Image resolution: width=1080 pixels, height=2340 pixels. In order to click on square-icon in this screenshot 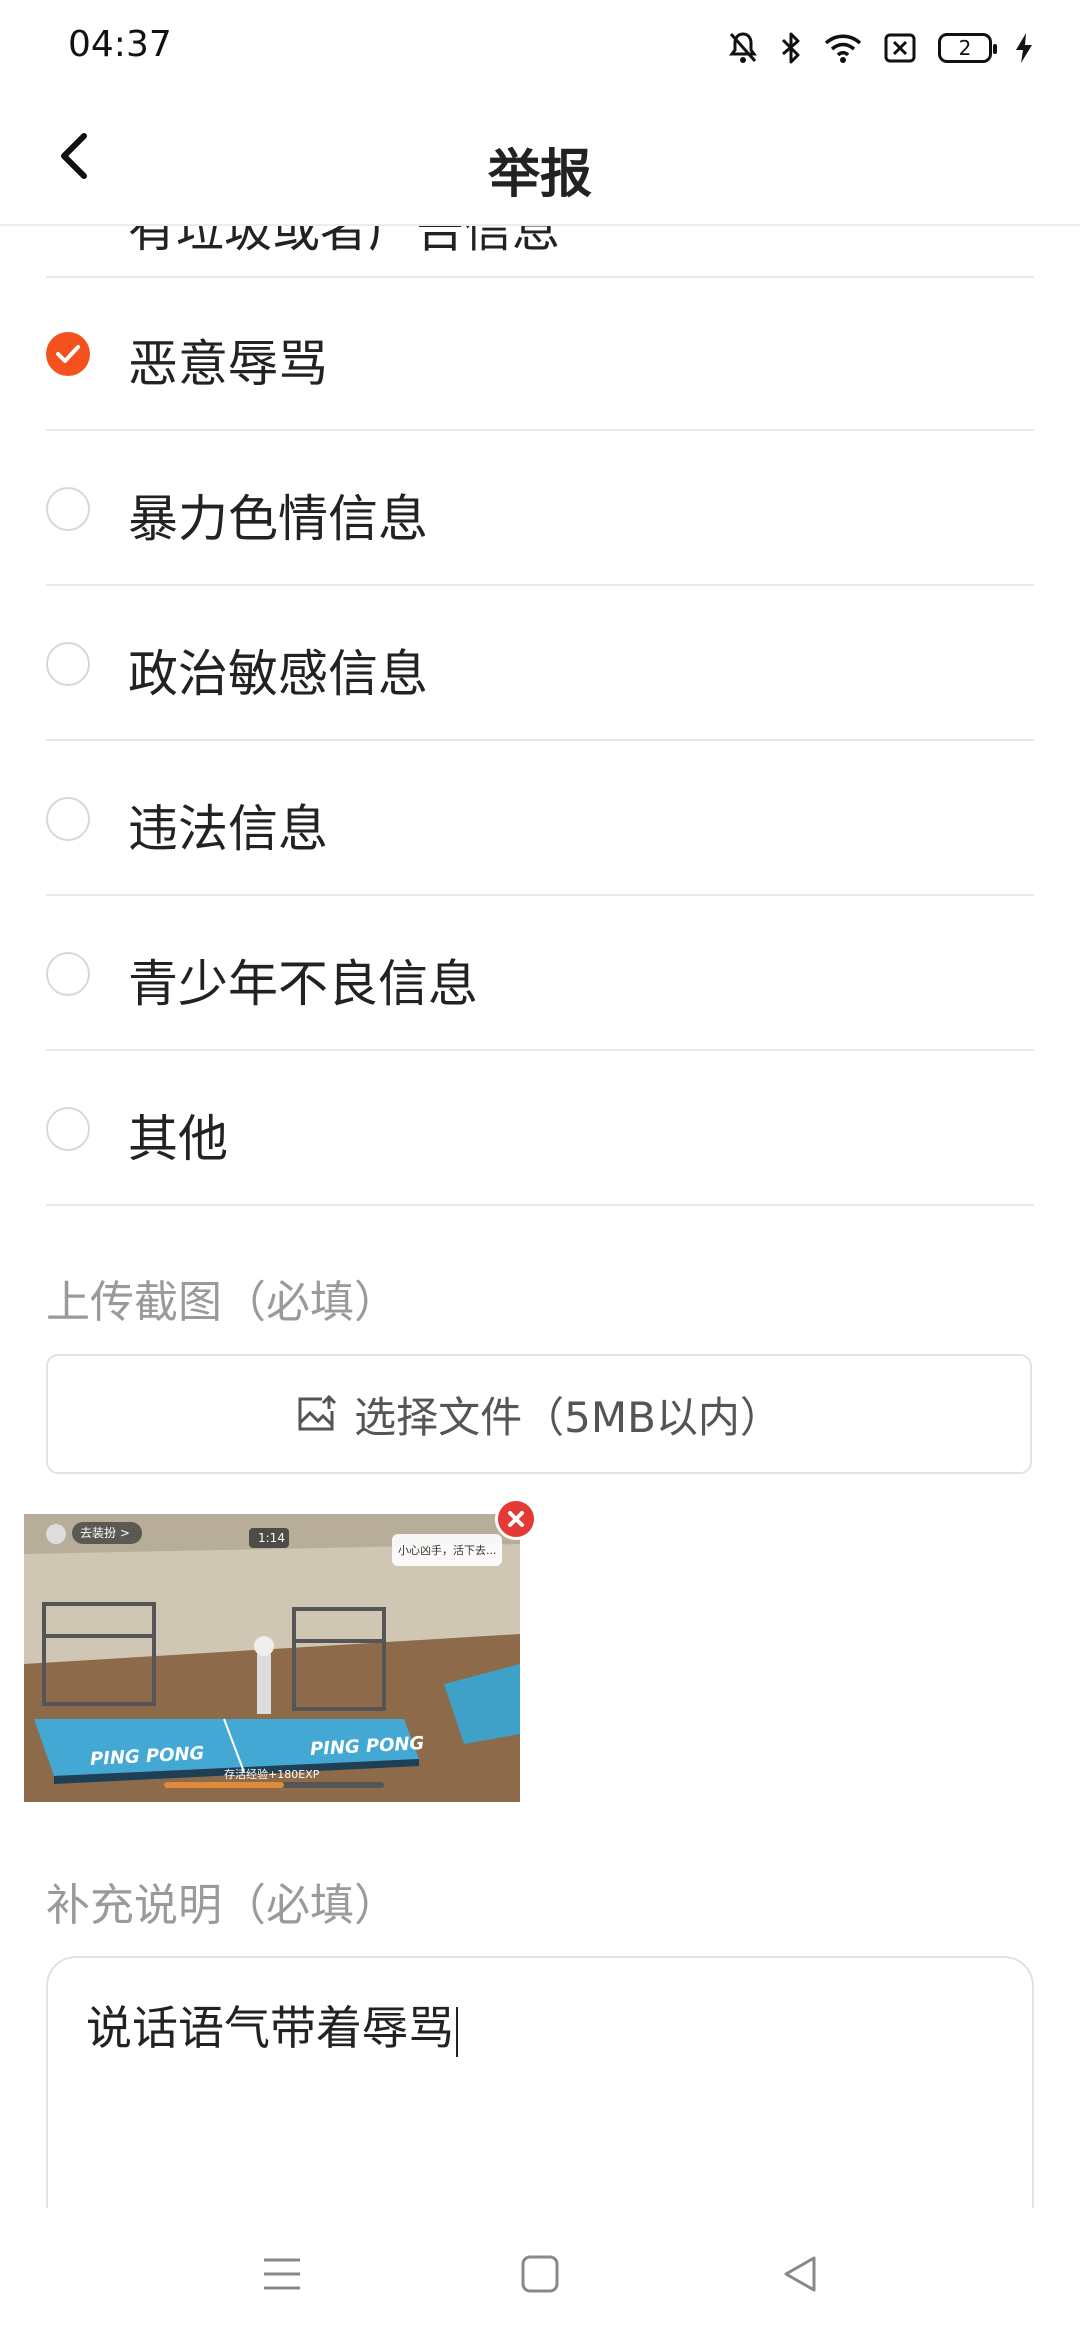, I will do `click(540, 2274)`.